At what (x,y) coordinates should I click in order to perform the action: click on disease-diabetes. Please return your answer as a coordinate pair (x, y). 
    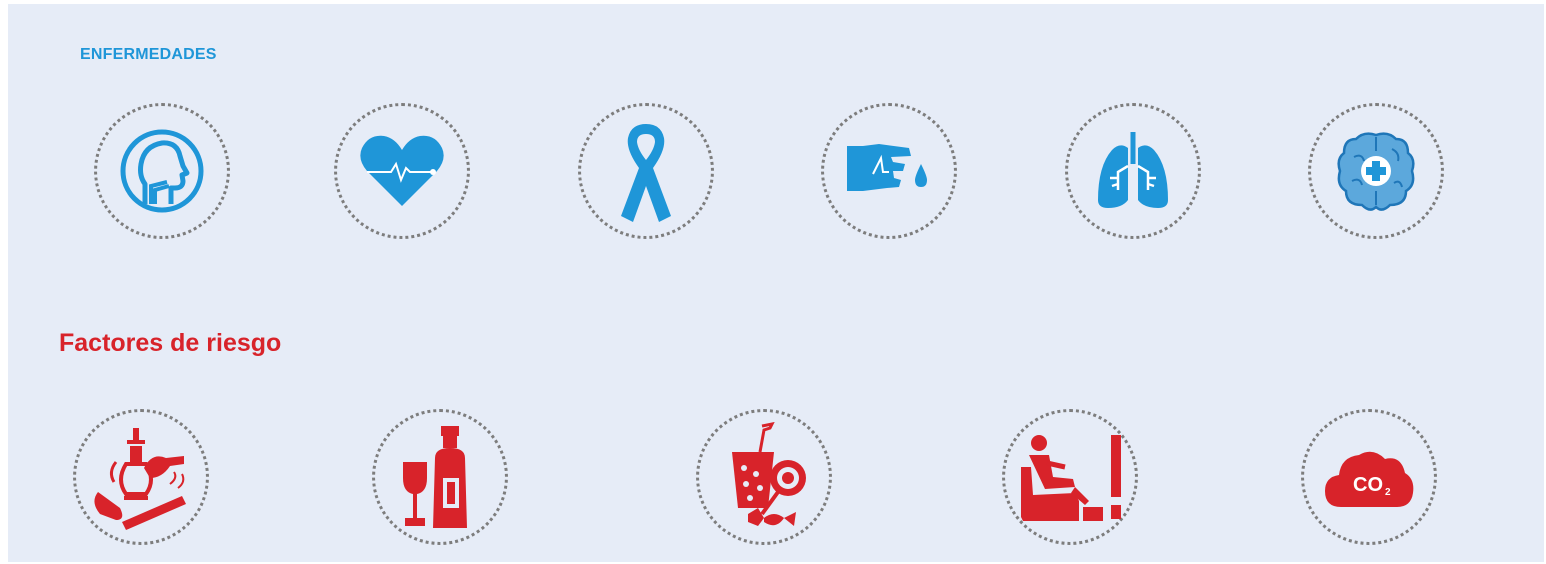
    Looking at the image, I should click on (889, 171).